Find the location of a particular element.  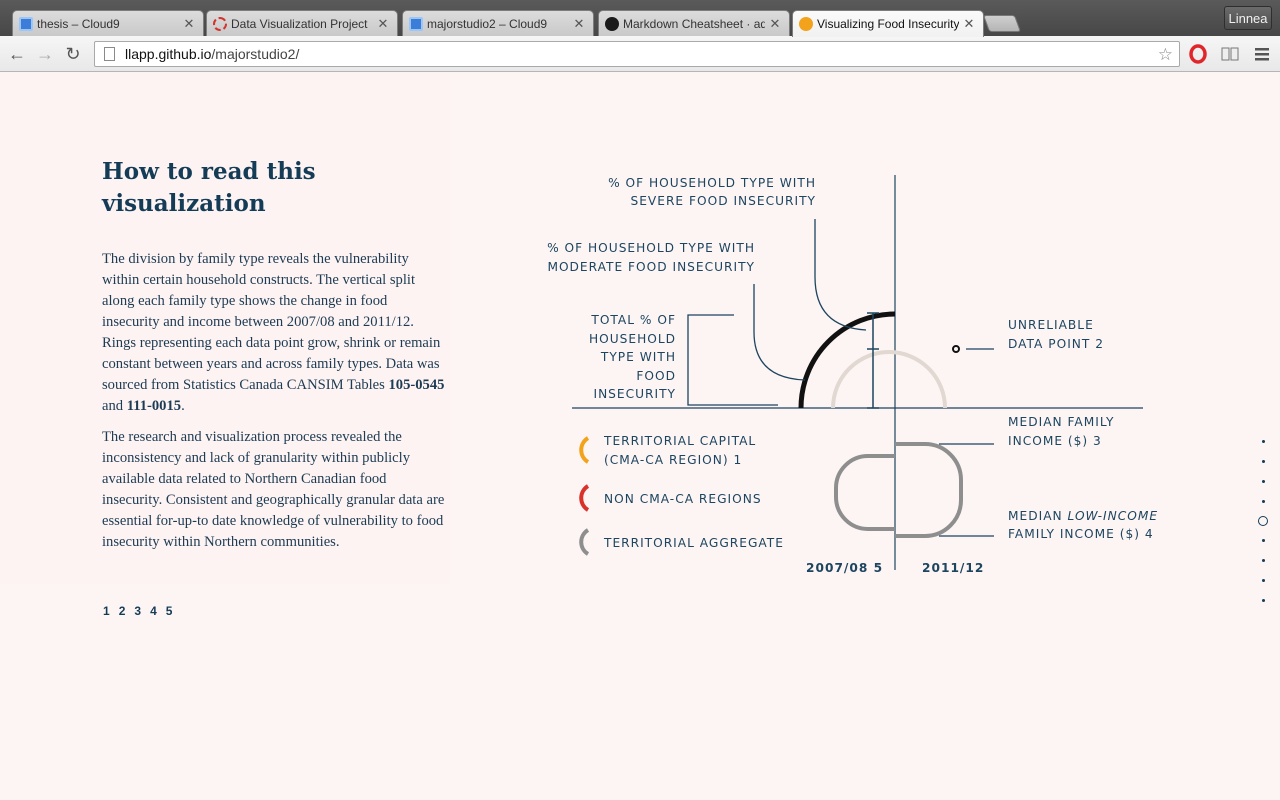

median-income-label-2: INCOME ($) 3 is located at coordinates (1055, 441).